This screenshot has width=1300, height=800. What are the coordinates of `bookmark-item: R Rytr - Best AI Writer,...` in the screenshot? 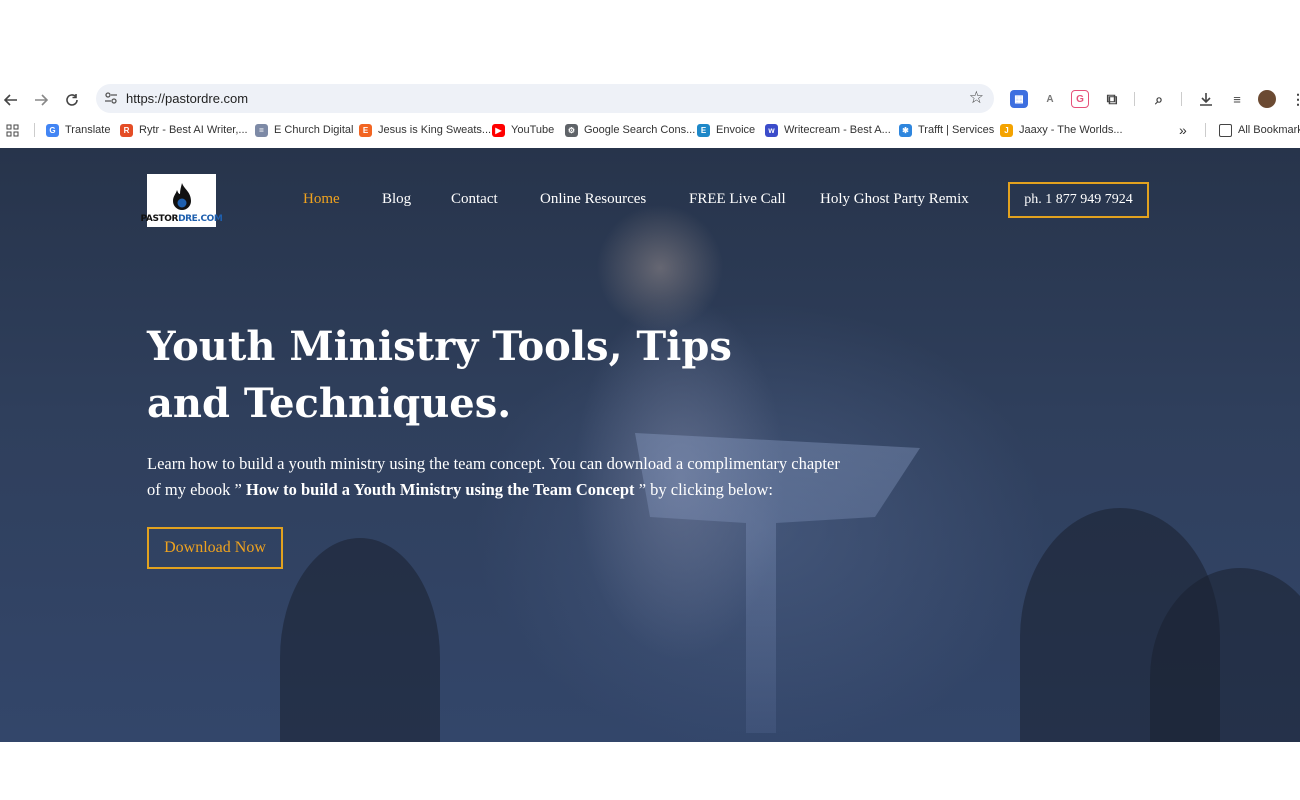 It's located at (184, 130).